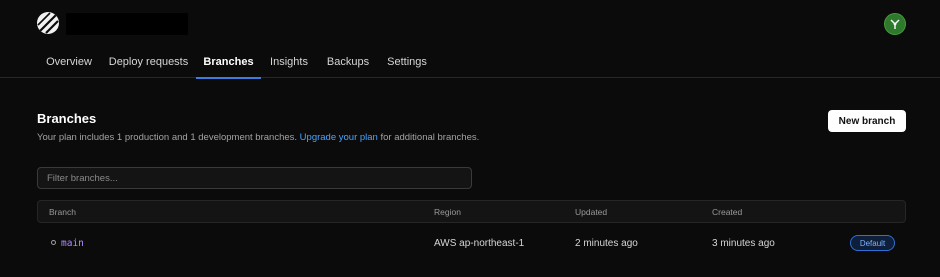  What do you see at coordinates (867, 121) in the screenshot?
I see `new-branch-button: New branch` at bounding box center [867, 121].